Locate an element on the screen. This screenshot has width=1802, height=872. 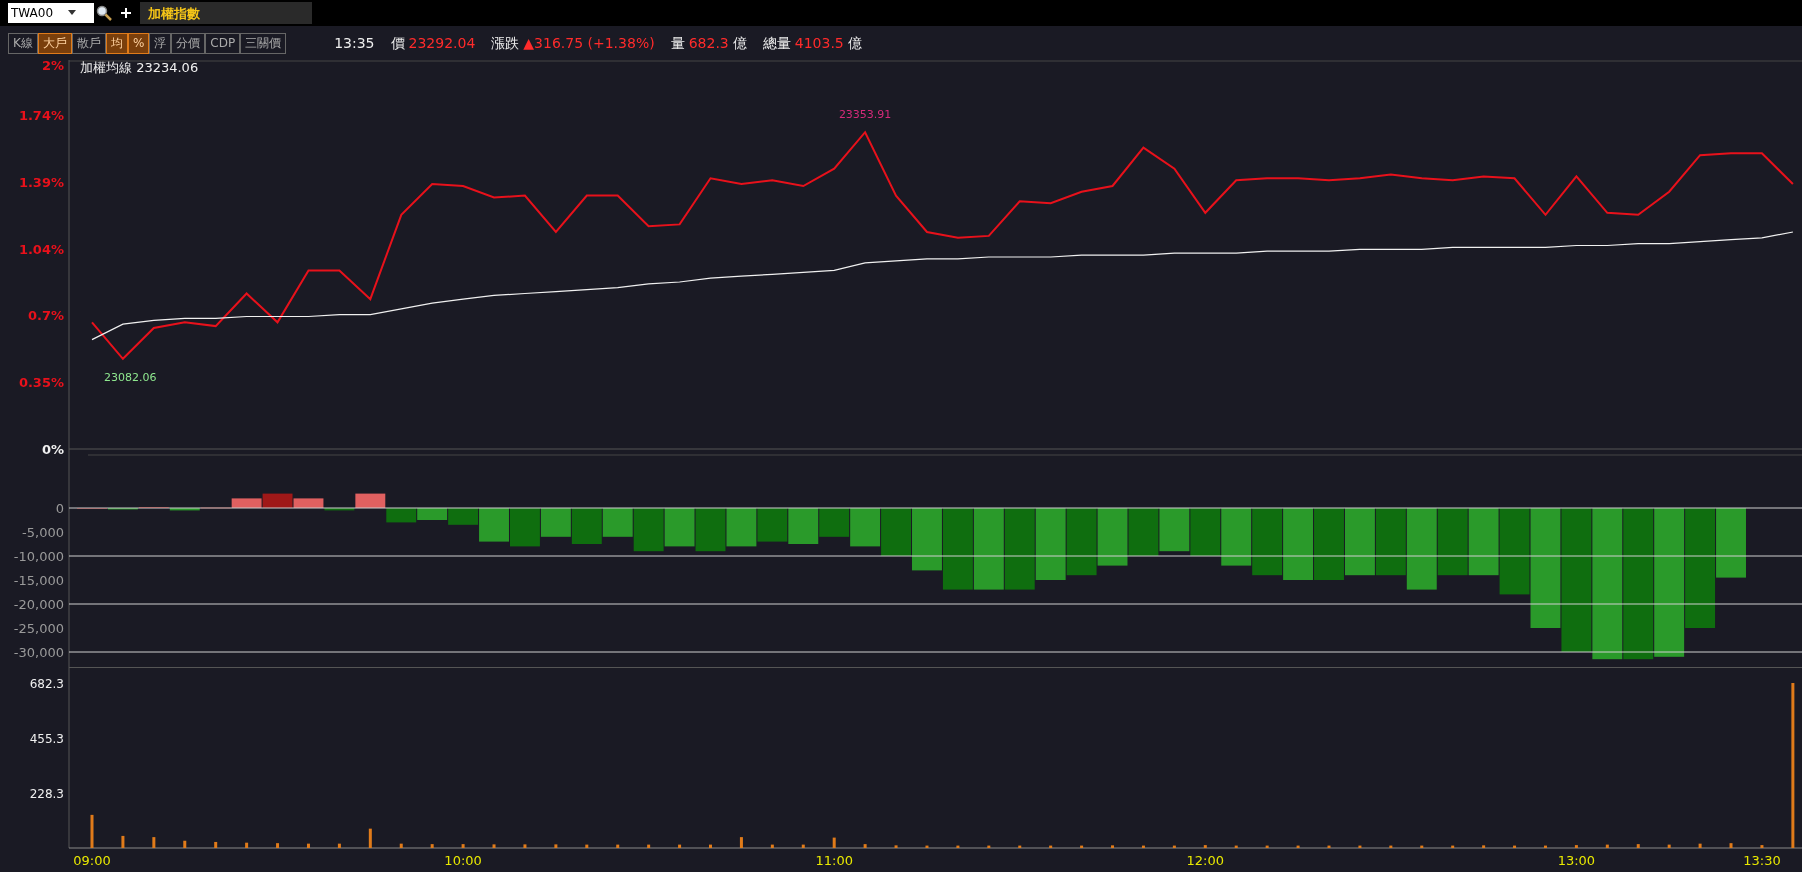
low-price-label: 23082.06 is located at coordinates (130, 377).